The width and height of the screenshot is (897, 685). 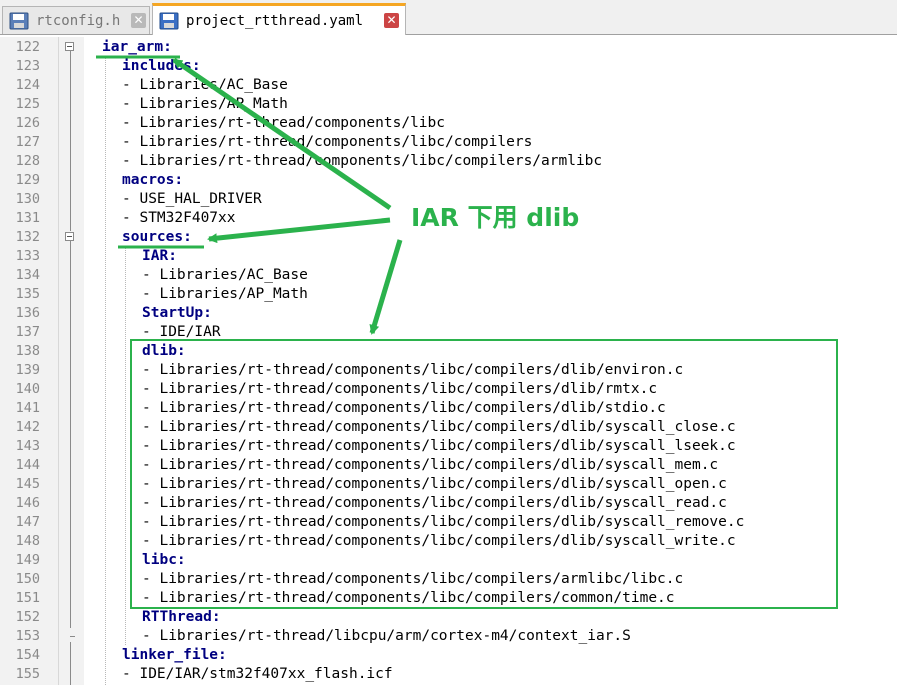 I want to click on arrow-to-sources, so click(x=299, y=230).